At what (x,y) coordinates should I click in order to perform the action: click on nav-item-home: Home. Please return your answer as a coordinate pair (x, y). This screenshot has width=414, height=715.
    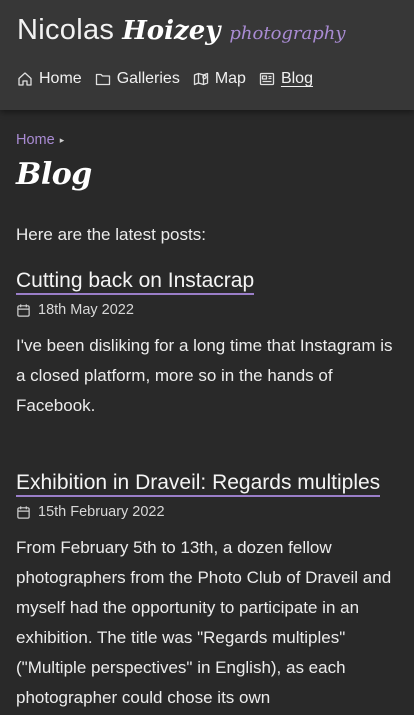
    Looking at the image, I should click on (49, 79).